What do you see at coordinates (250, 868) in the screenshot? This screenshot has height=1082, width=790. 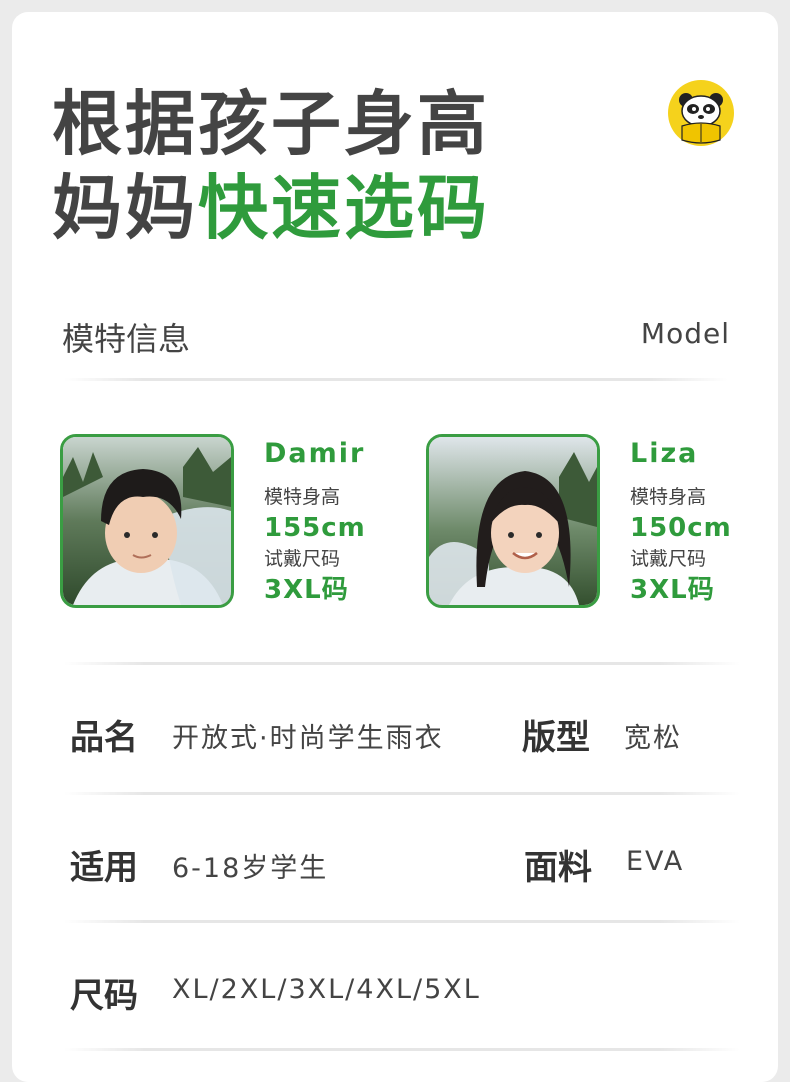 I see `spec-value-applicable: 6-18岁学生` at bounding box center [250, 868].